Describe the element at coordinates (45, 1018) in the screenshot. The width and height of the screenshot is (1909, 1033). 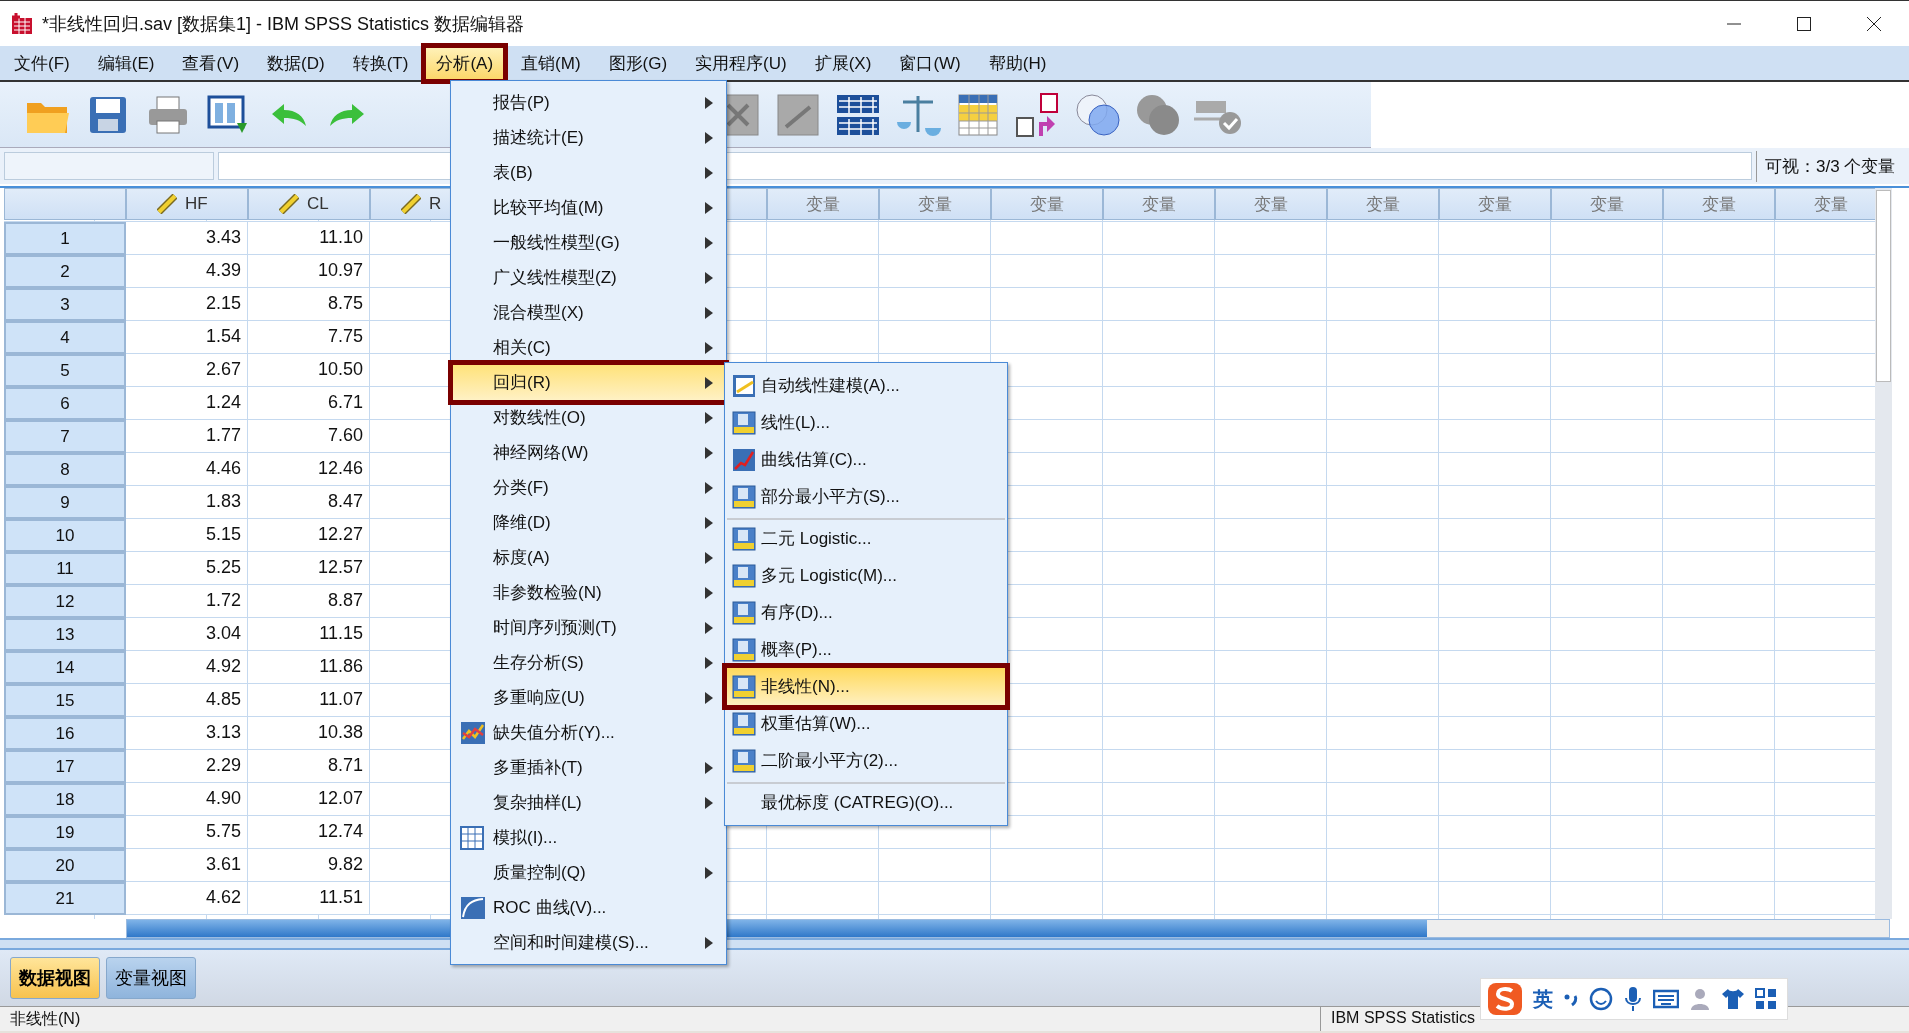
I see `status-text: 非线性(N)` at that location.